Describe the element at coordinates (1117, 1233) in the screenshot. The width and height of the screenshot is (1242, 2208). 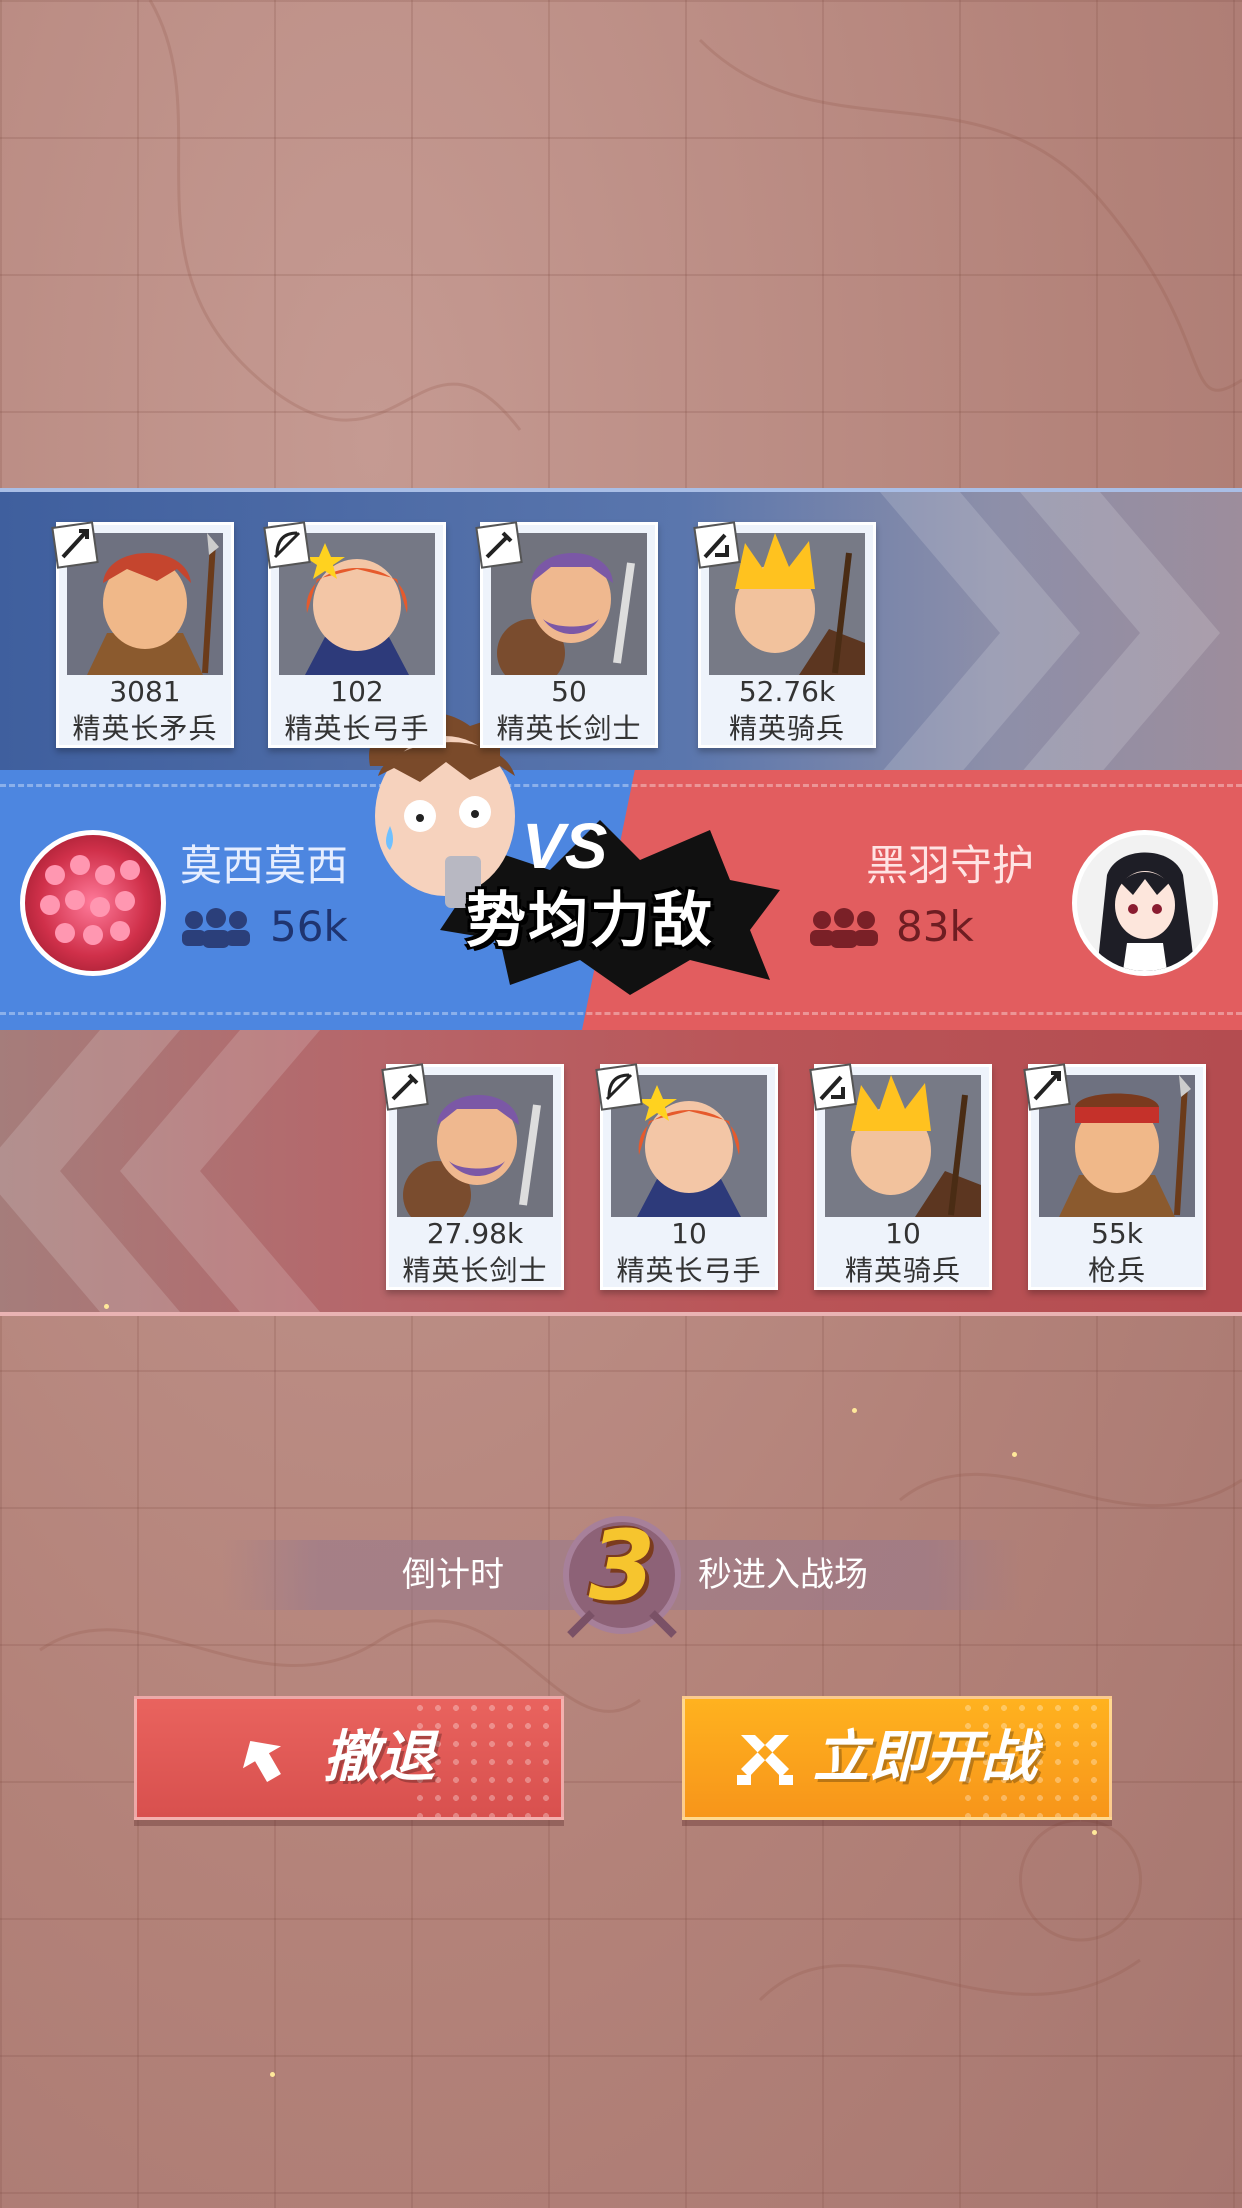
I see `unit-count: 55k` at that location.